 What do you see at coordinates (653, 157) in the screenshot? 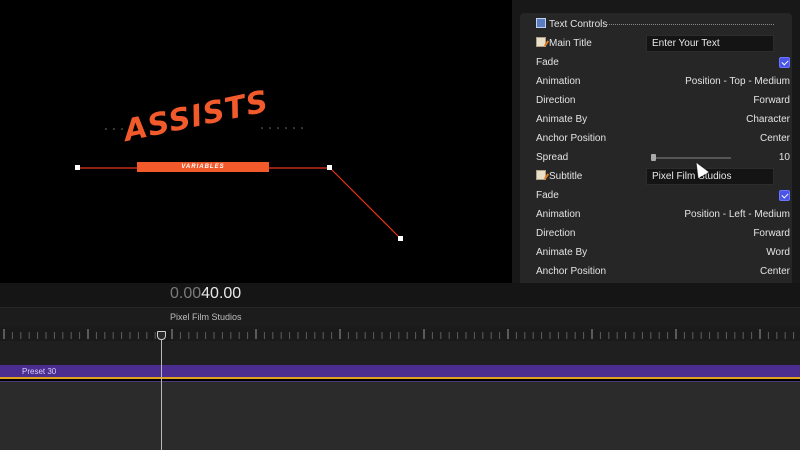
I see `spread-slider-knob` at bounding box center [653, 157].